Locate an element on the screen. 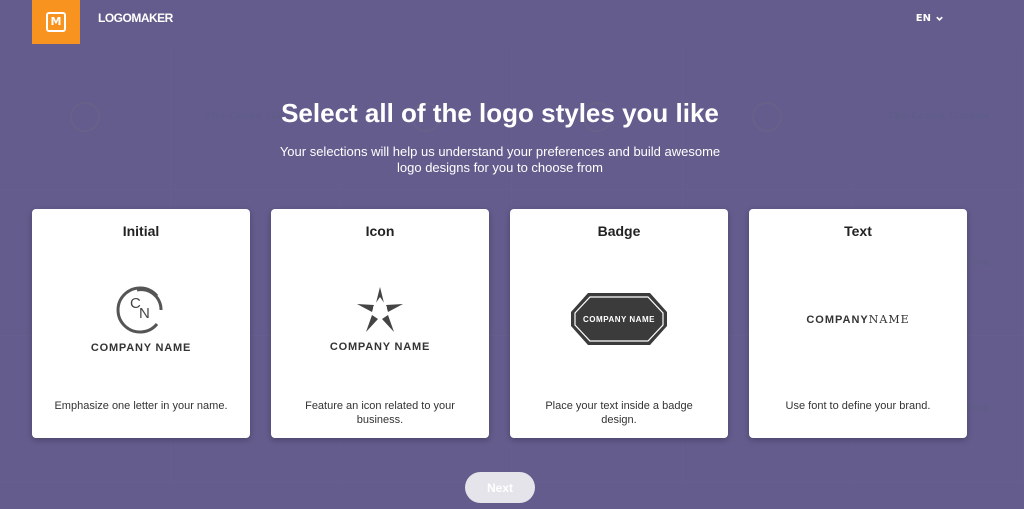 The image size is (1024, 509). badge-logo: COMPANY NAME is located at coordinates (619, 319).